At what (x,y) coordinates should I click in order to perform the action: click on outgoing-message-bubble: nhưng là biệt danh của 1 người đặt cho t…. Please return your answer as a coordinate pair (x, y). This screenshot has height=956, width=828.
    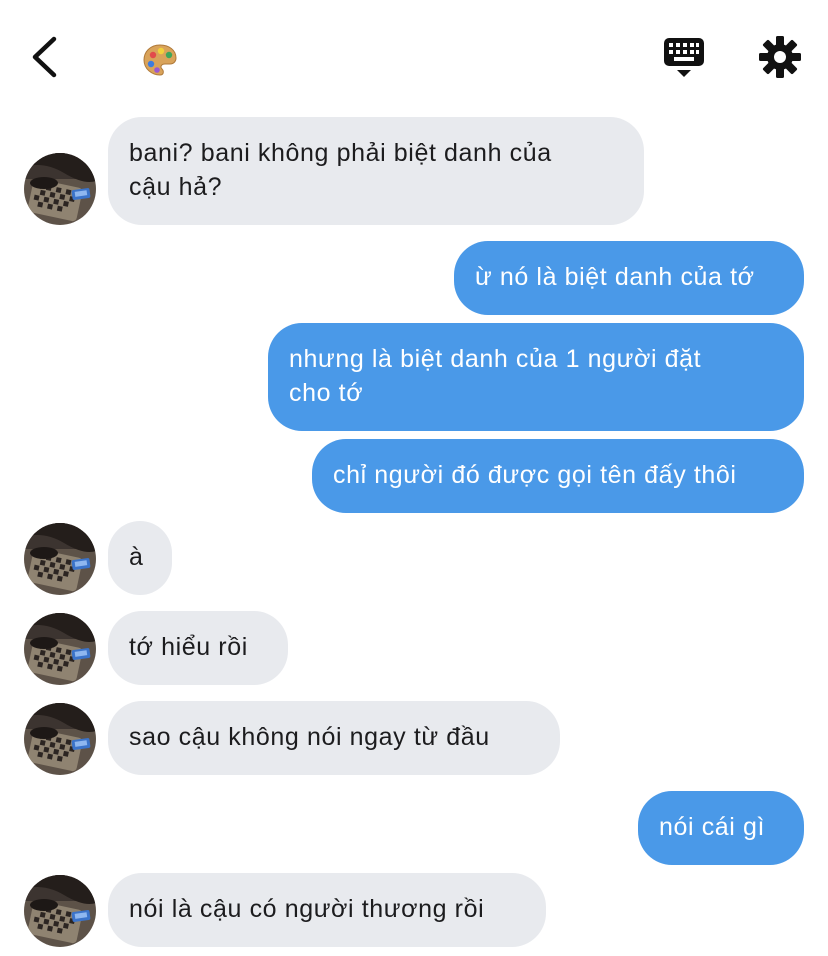
    Looking at the image, I should click on (536, 377).